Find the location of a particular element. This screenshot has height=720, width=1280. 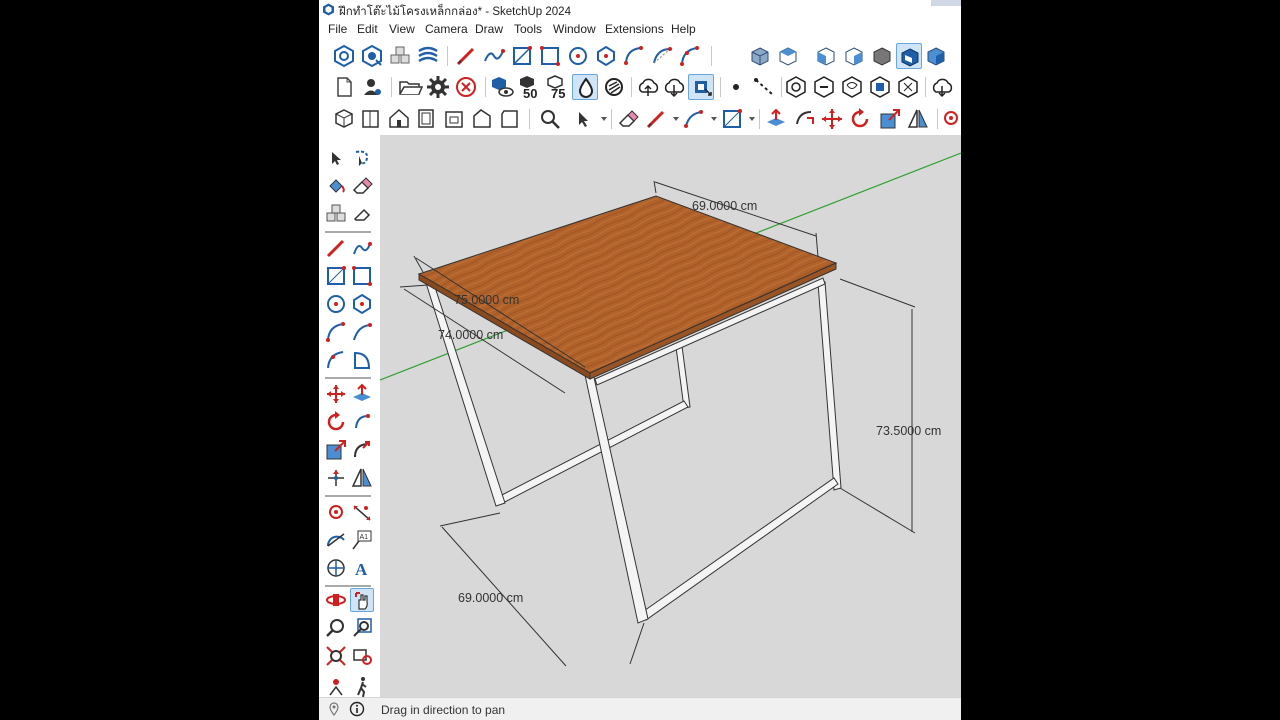

zoom-left-icon is located at coordinates (336, 628).